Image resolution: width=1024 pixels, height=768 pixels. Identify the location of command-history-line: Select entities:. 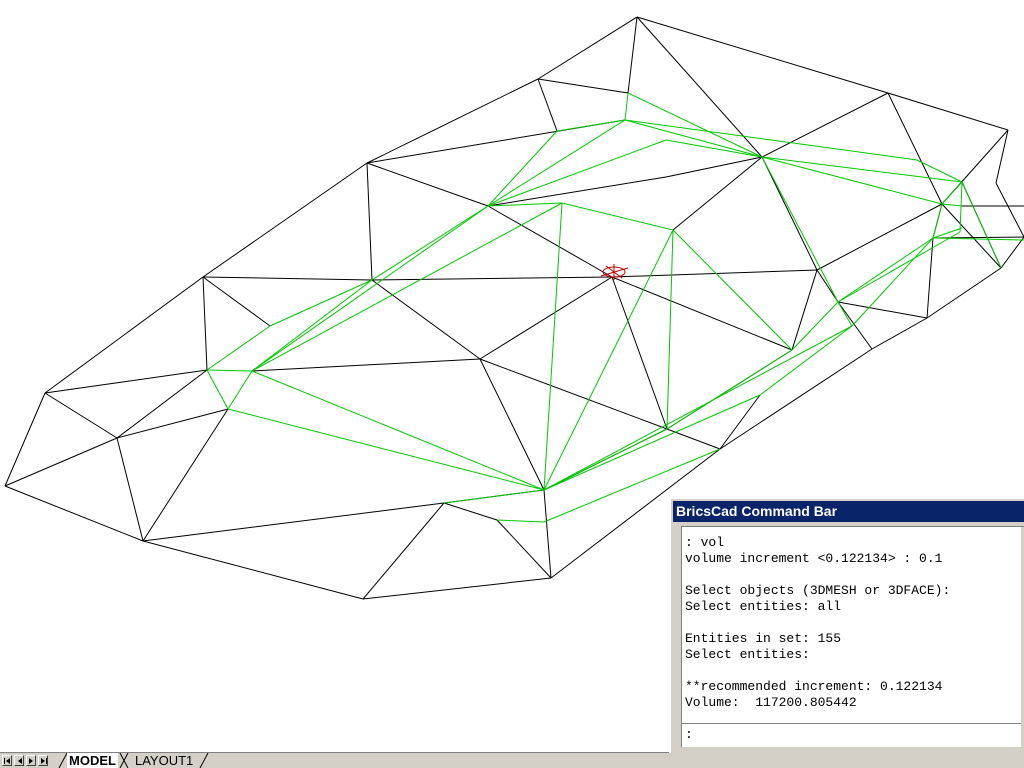
(747, 654).